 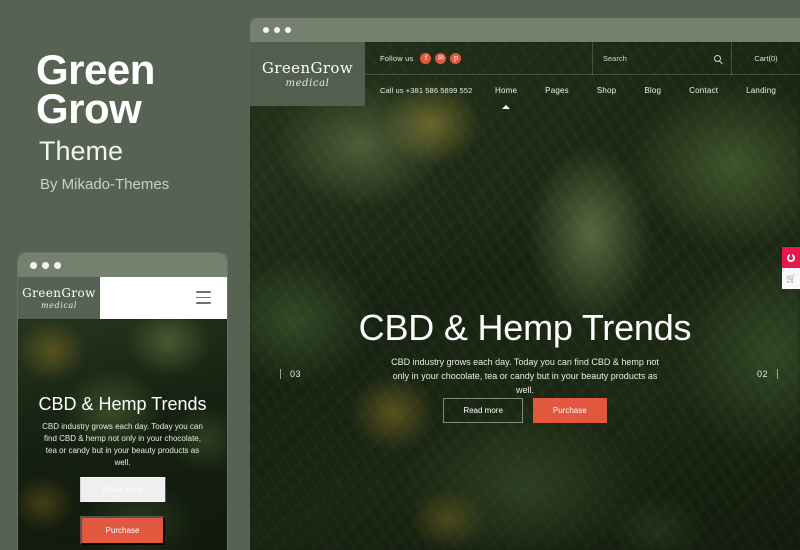 I want to click on social-links: f ✉ p, so click(x=441, y=58).